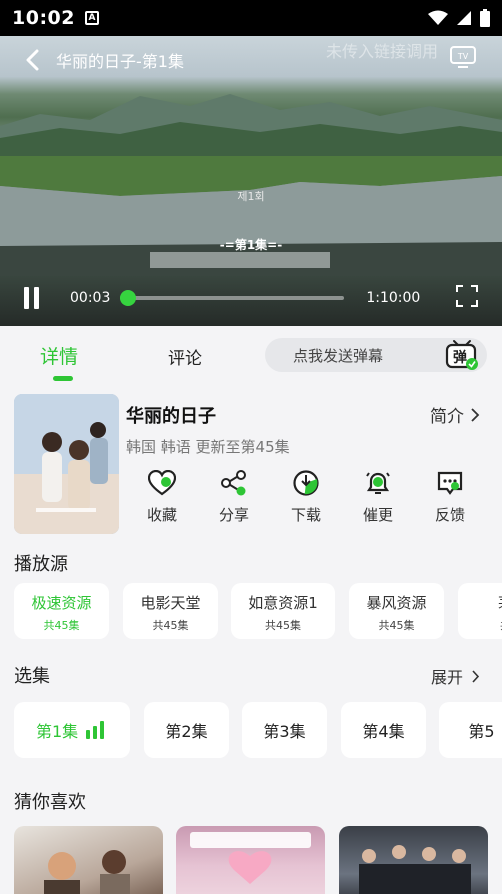  Describe the element at coordinates (450, 497) in the screenshot. I see `feedback-button: 反馈` at that location.